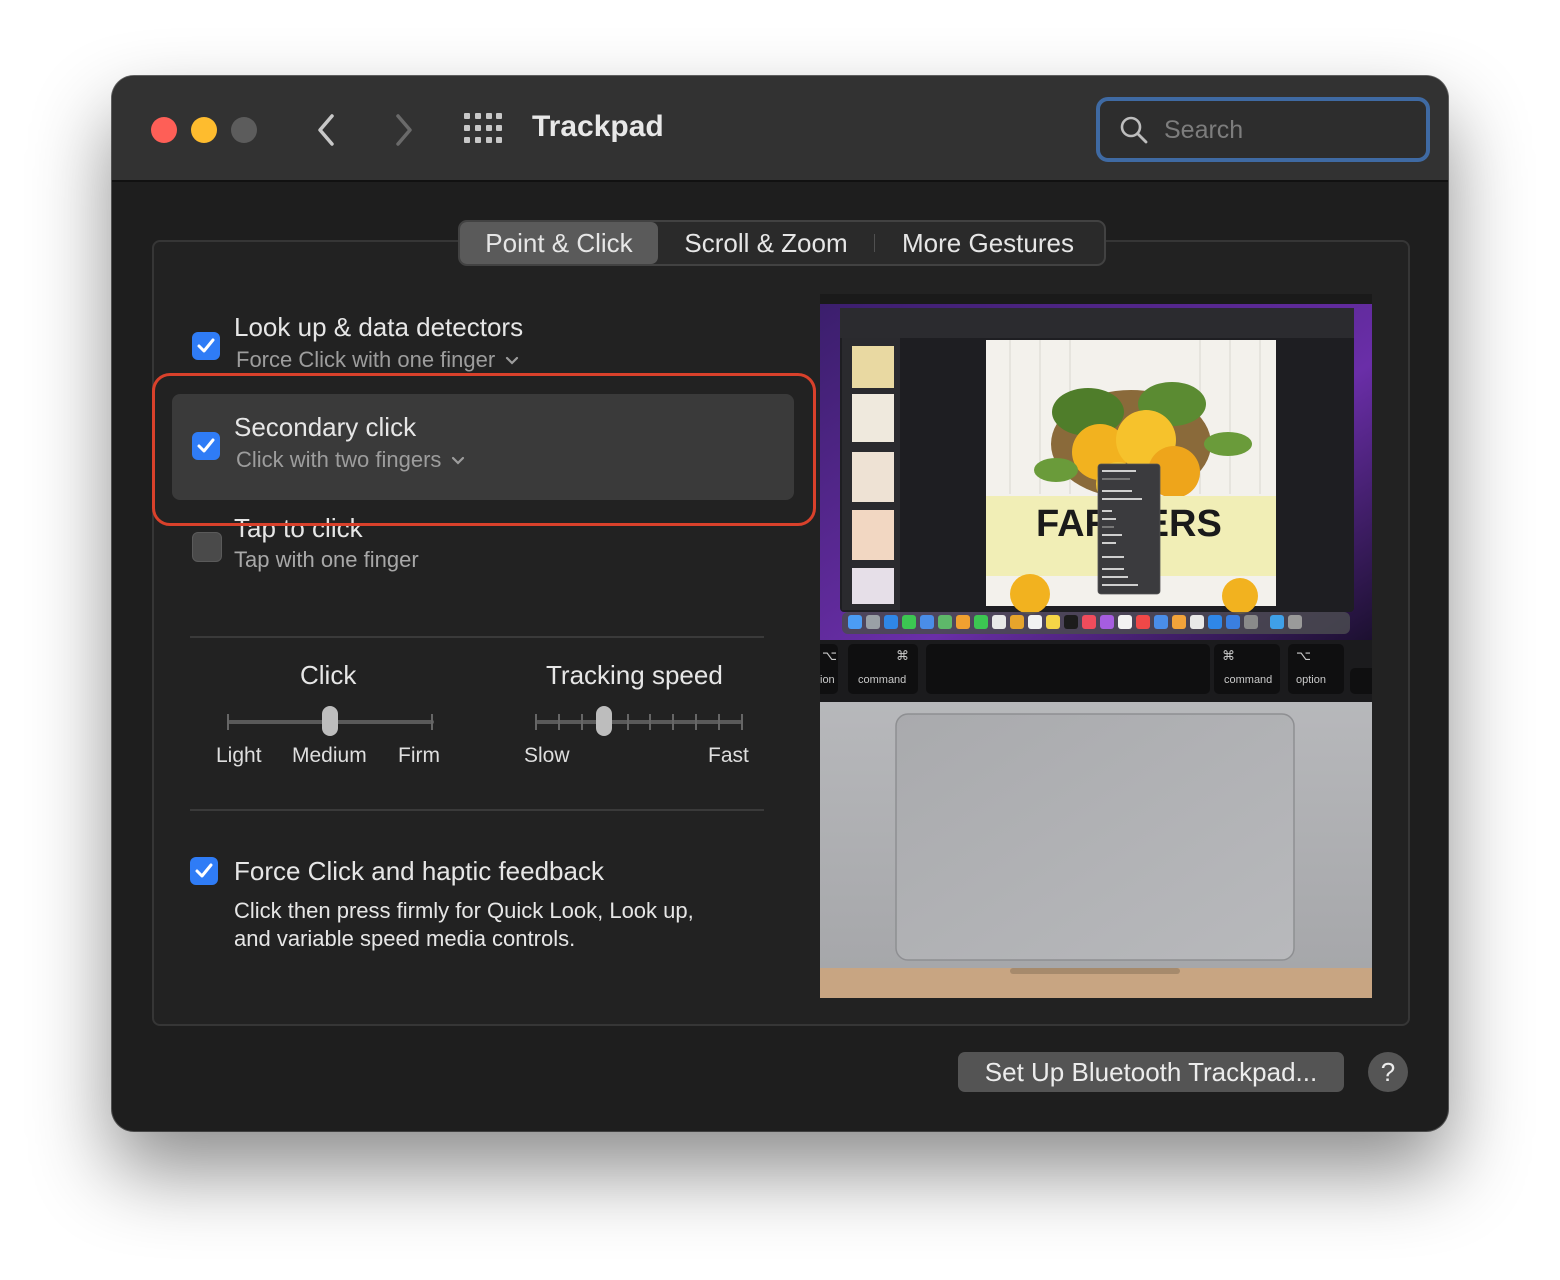  I want to click on key-arrow, so click(1361, 681).